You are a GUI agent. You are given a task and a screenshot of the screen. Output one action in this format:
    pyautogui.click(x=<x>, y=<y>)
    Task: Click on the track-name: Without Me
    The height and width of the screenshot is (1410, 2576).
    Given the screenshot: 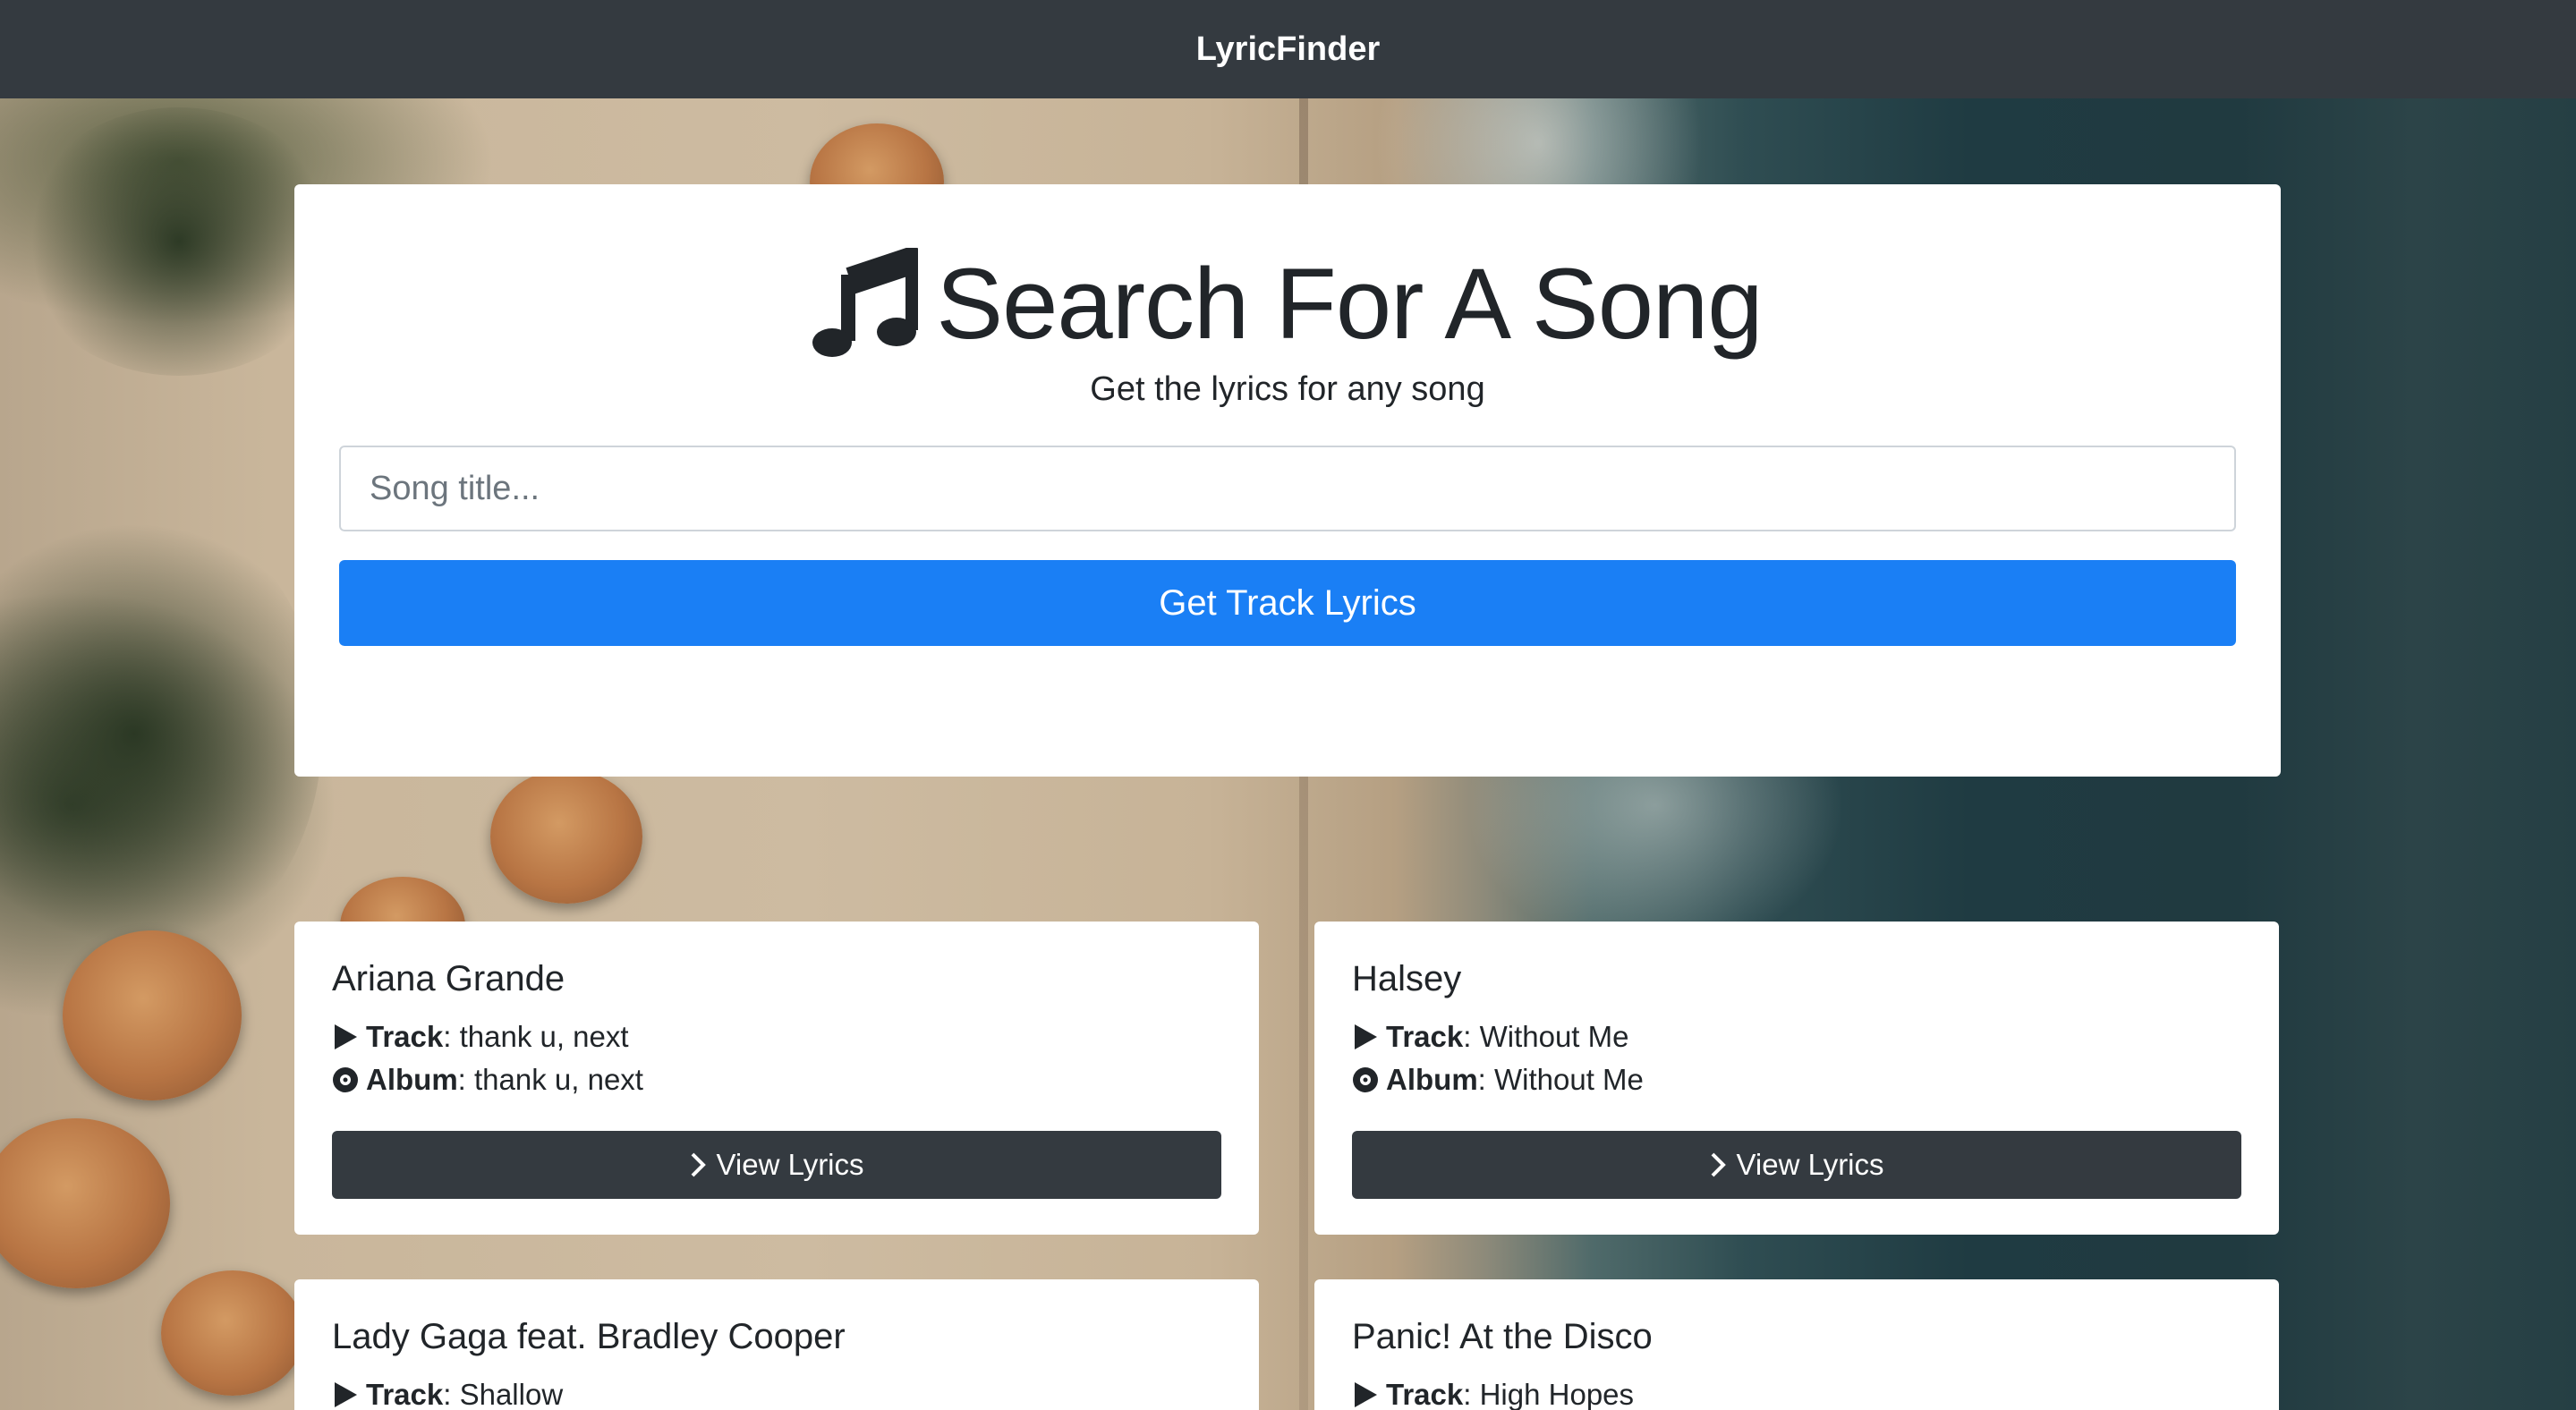 What is the action you would take?
    pyautogui.click(x=1554, y=1036)
    